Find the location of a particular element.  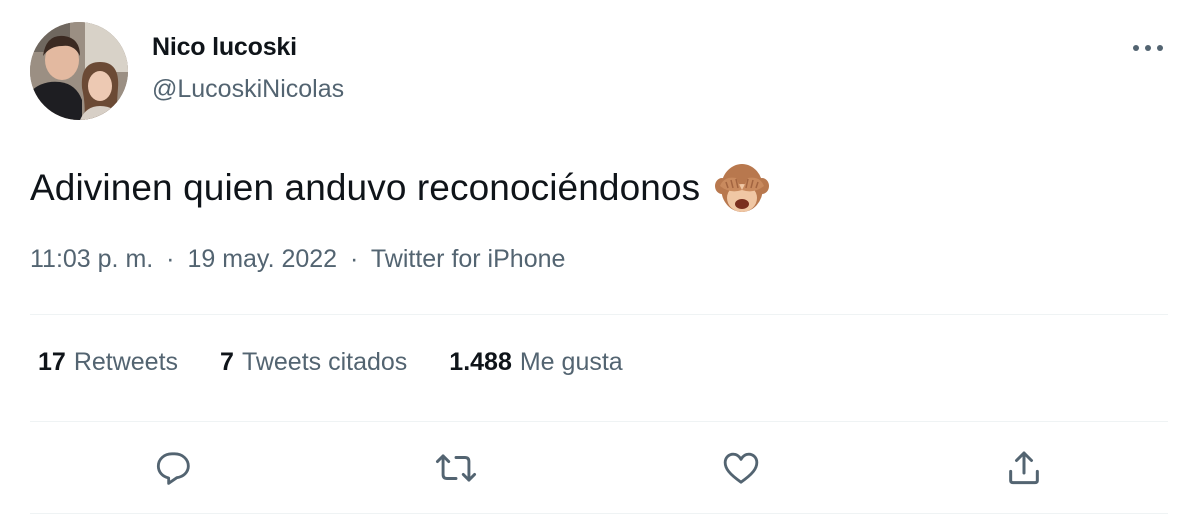

stat-label: Tweets citados is located at coordinates (324, 362).